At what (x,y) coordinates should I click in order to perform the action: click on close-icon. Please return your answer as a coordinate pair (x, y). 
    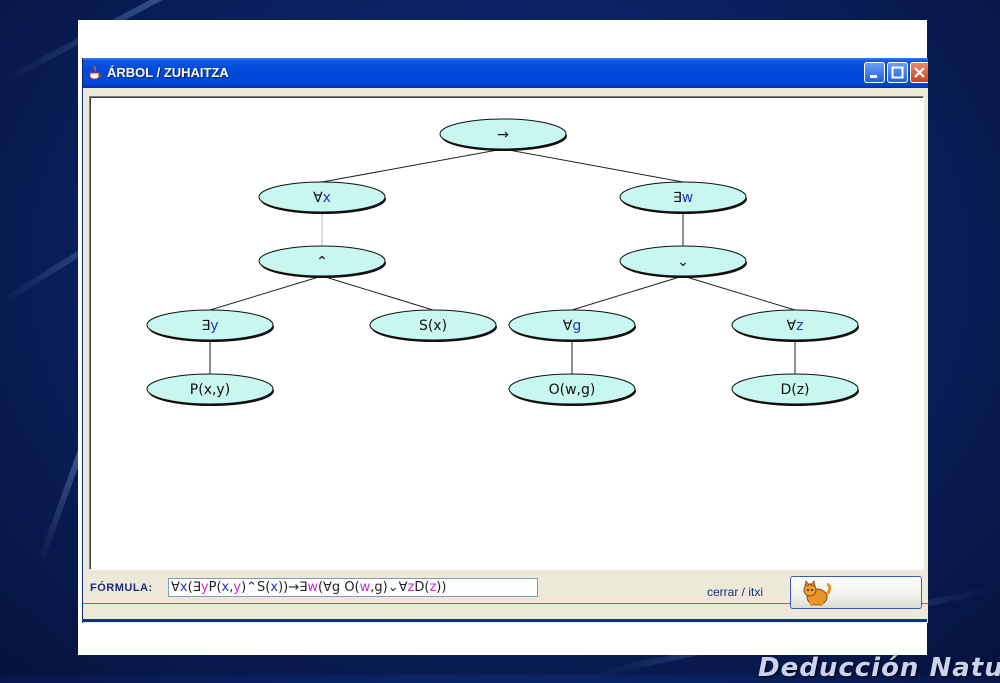
    Looking at the image, I should click on (919, 72).